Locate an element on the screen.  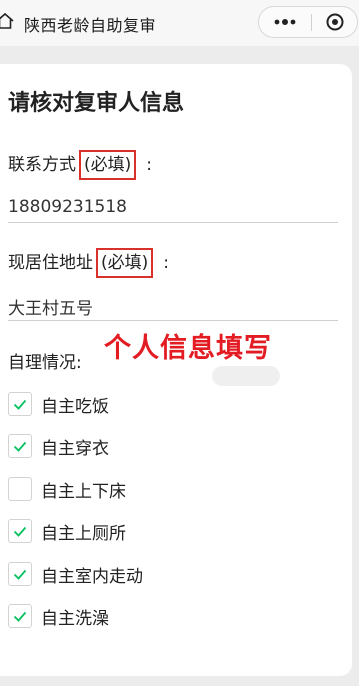
form-heading: 请核对复审人信息 is located at coordinates (96, 103).